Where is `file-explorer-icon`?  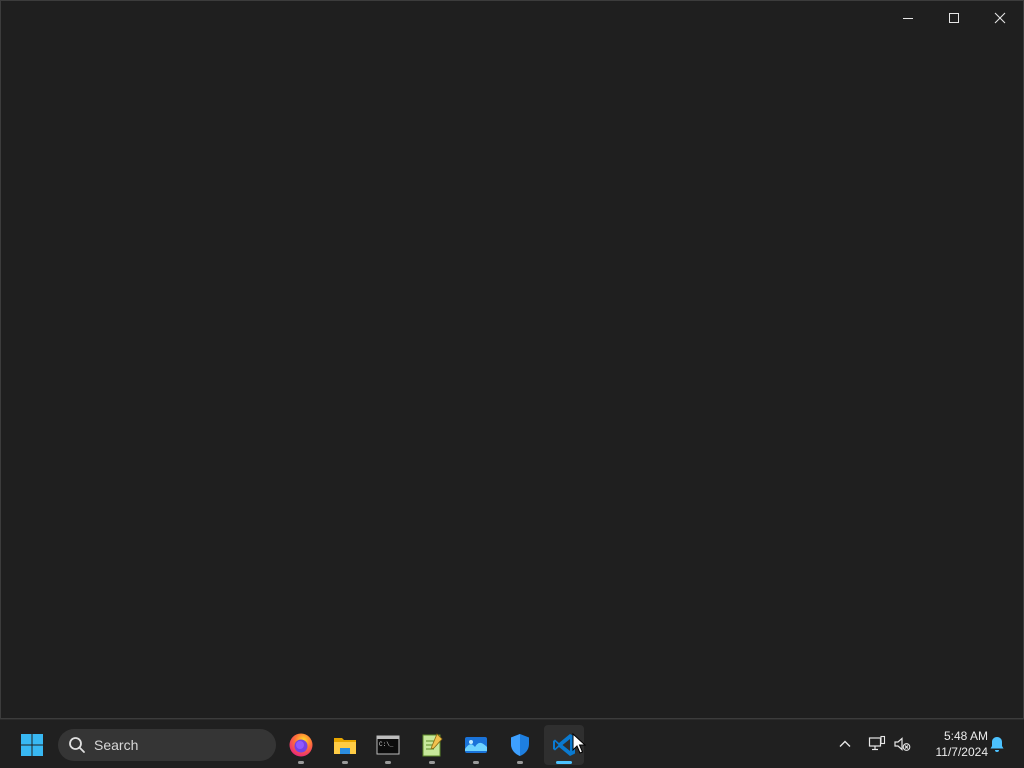
file-explorer-icon is located at coordinates (345, 746).